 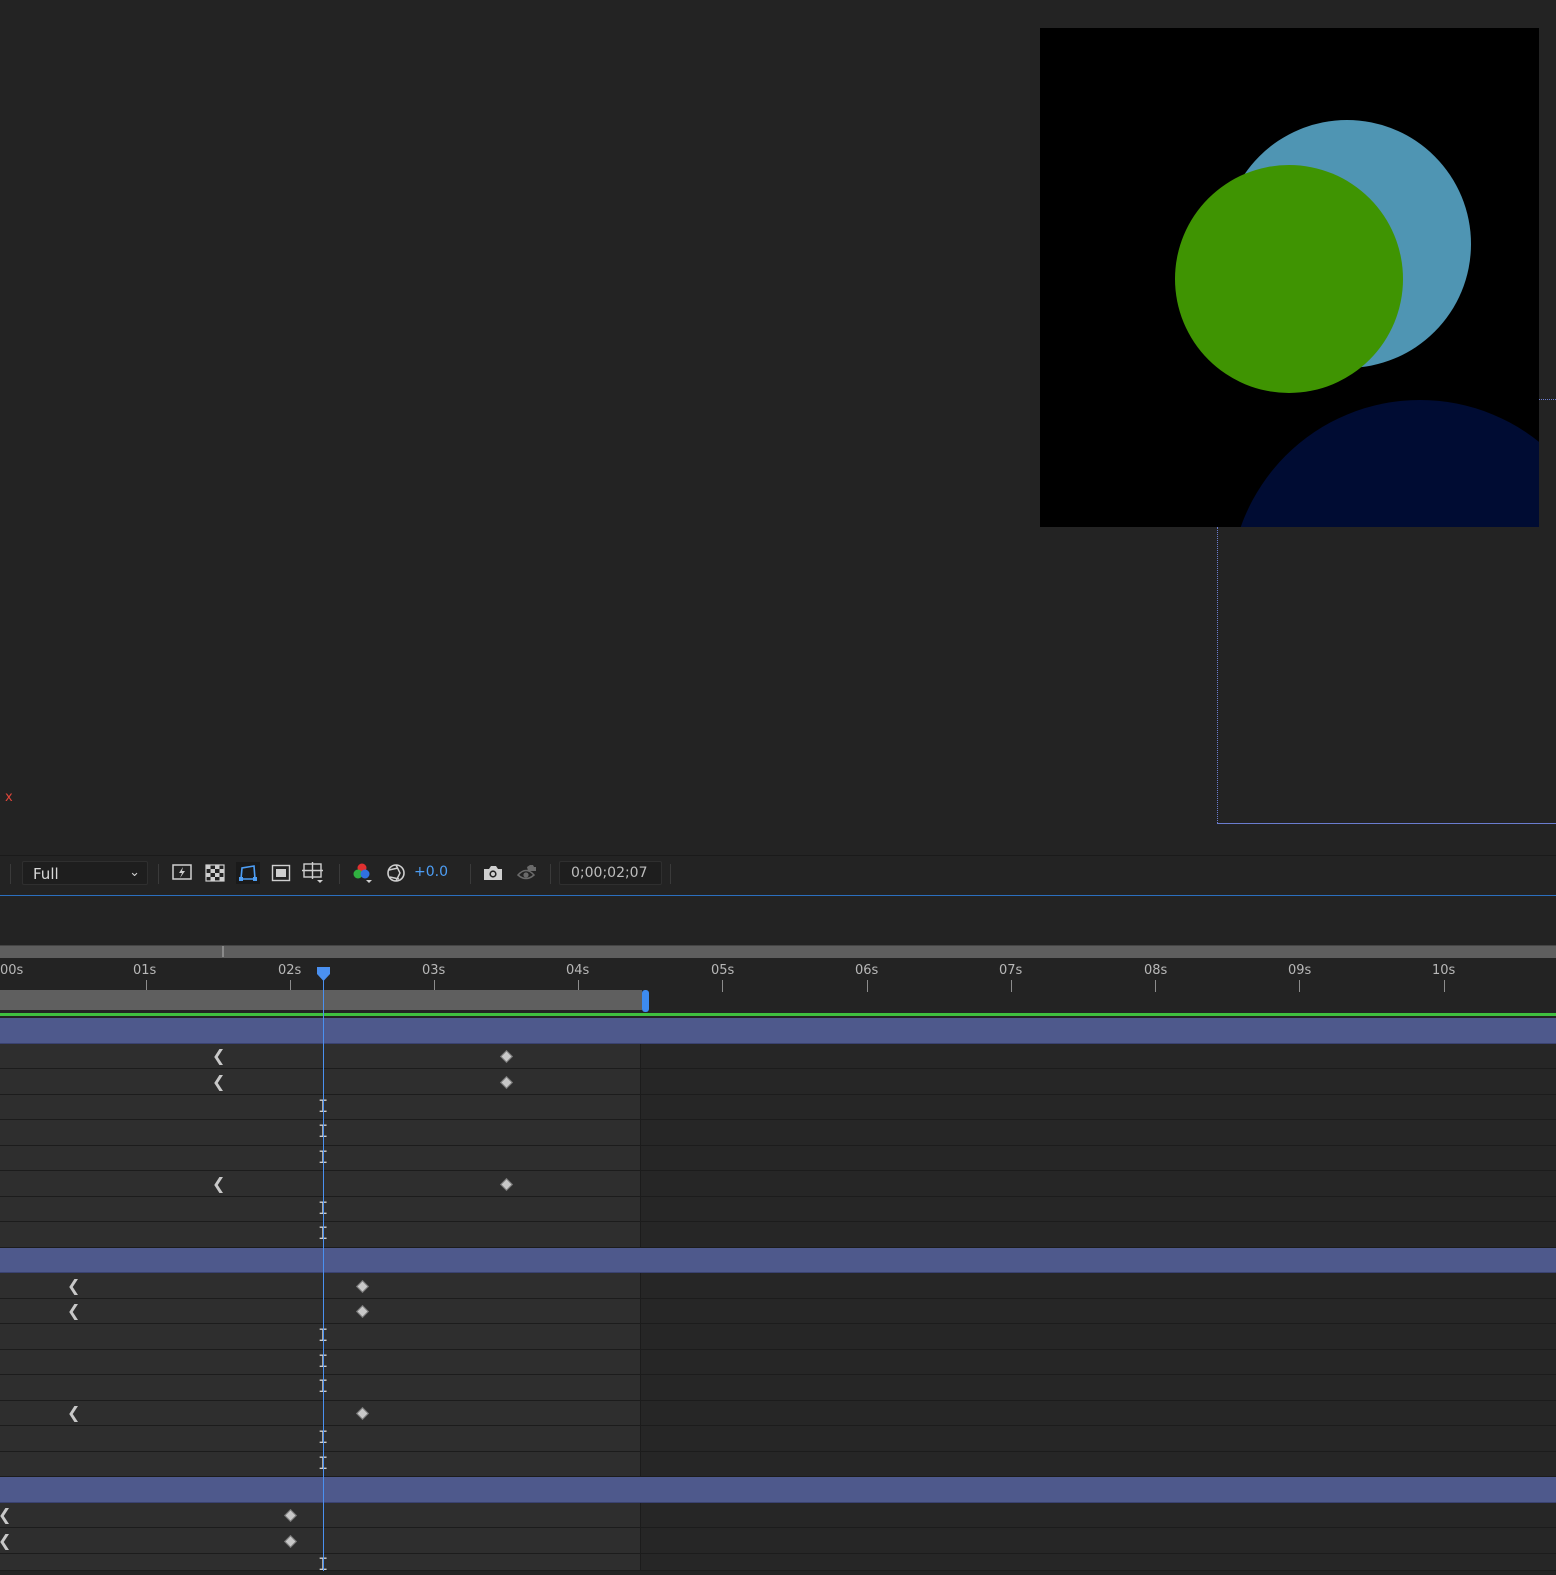 What do you see at coordinates (321, 1000) in the screenshot?
I see `work-area-bar` at bounding box center [321, 1000].